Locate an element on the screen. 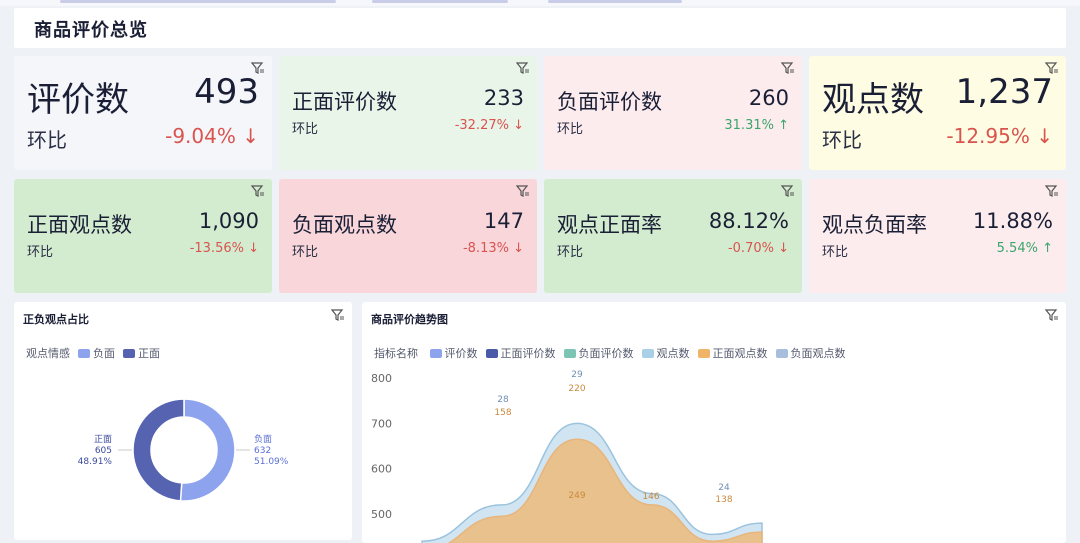 This screenshot has height=543, width=1080. kpi-change: -9.04% ↓ is located at coordinates (212, 136).